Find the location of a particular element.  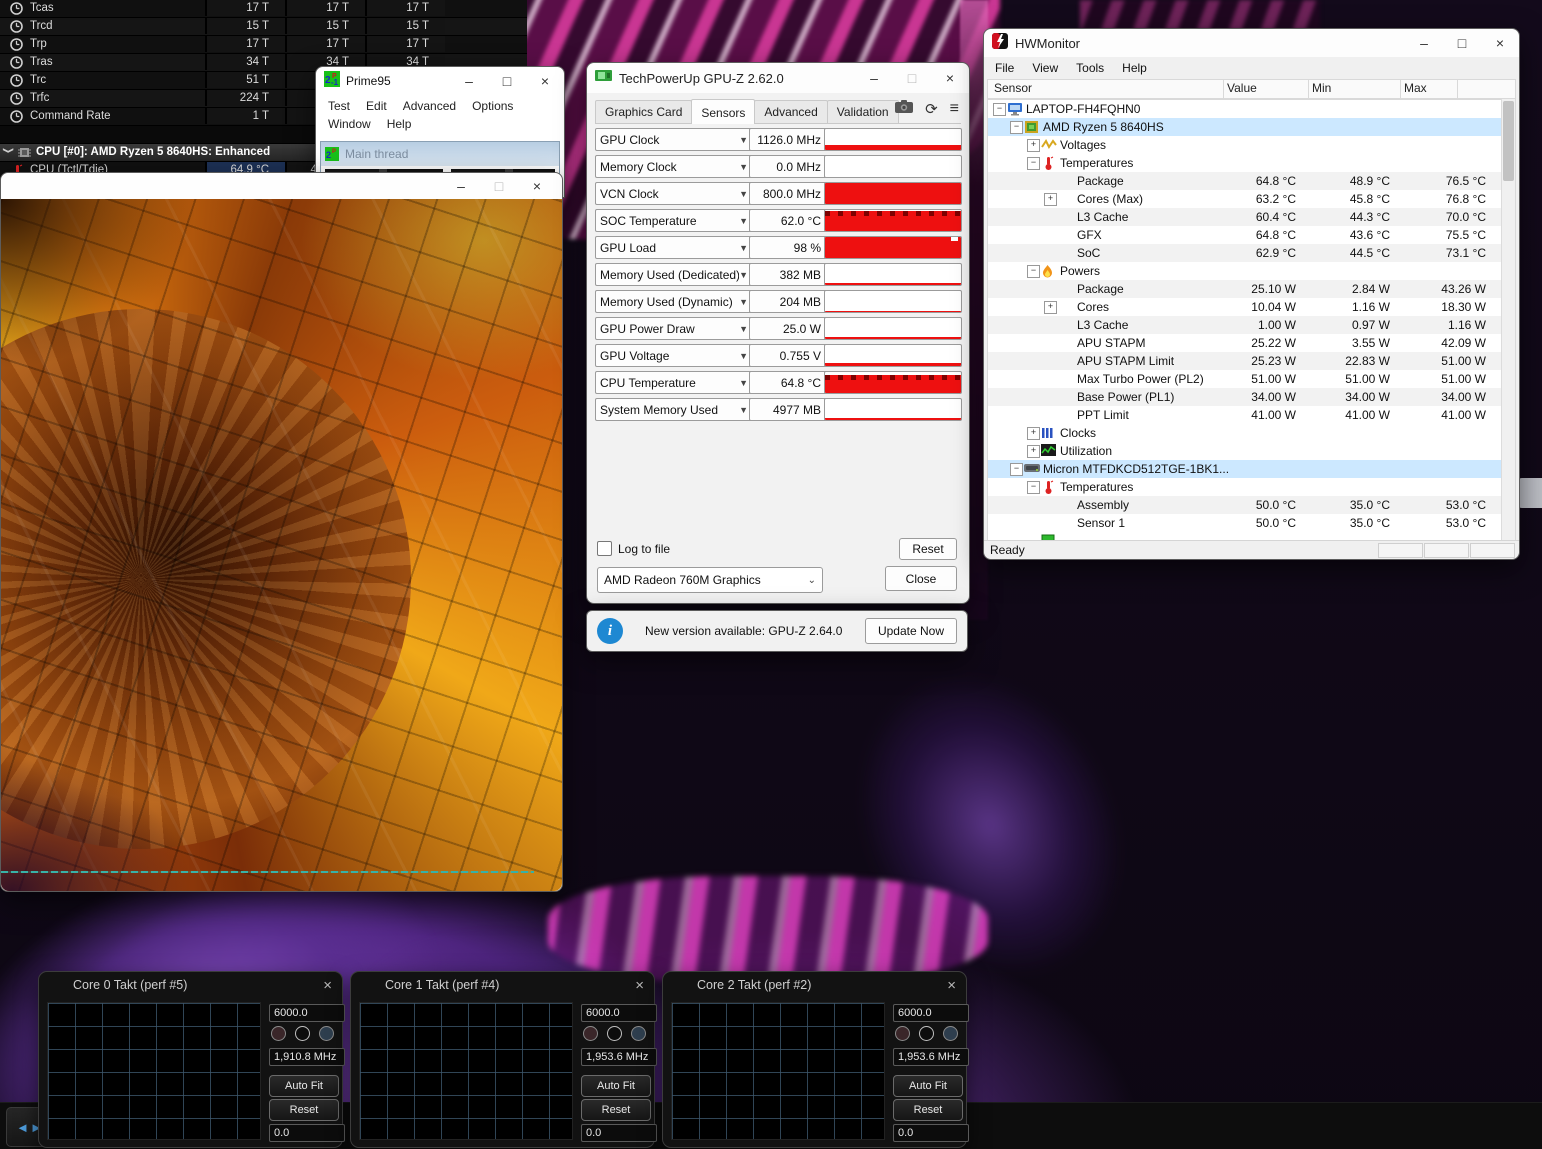

hwmonitor-tree-row: Package 64.8 °C 48.9 °C 76.5 °C is located at coordinates (1251, 181).